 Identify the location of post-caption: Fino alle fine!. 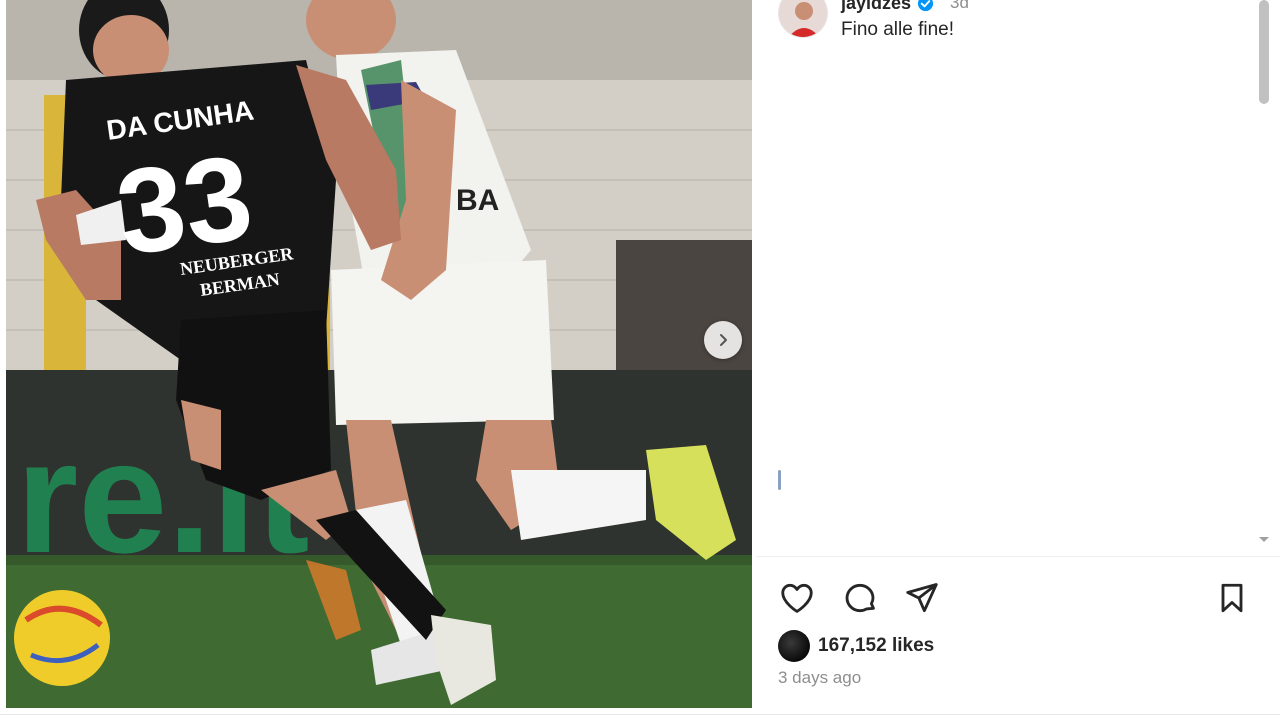
(898, 29).